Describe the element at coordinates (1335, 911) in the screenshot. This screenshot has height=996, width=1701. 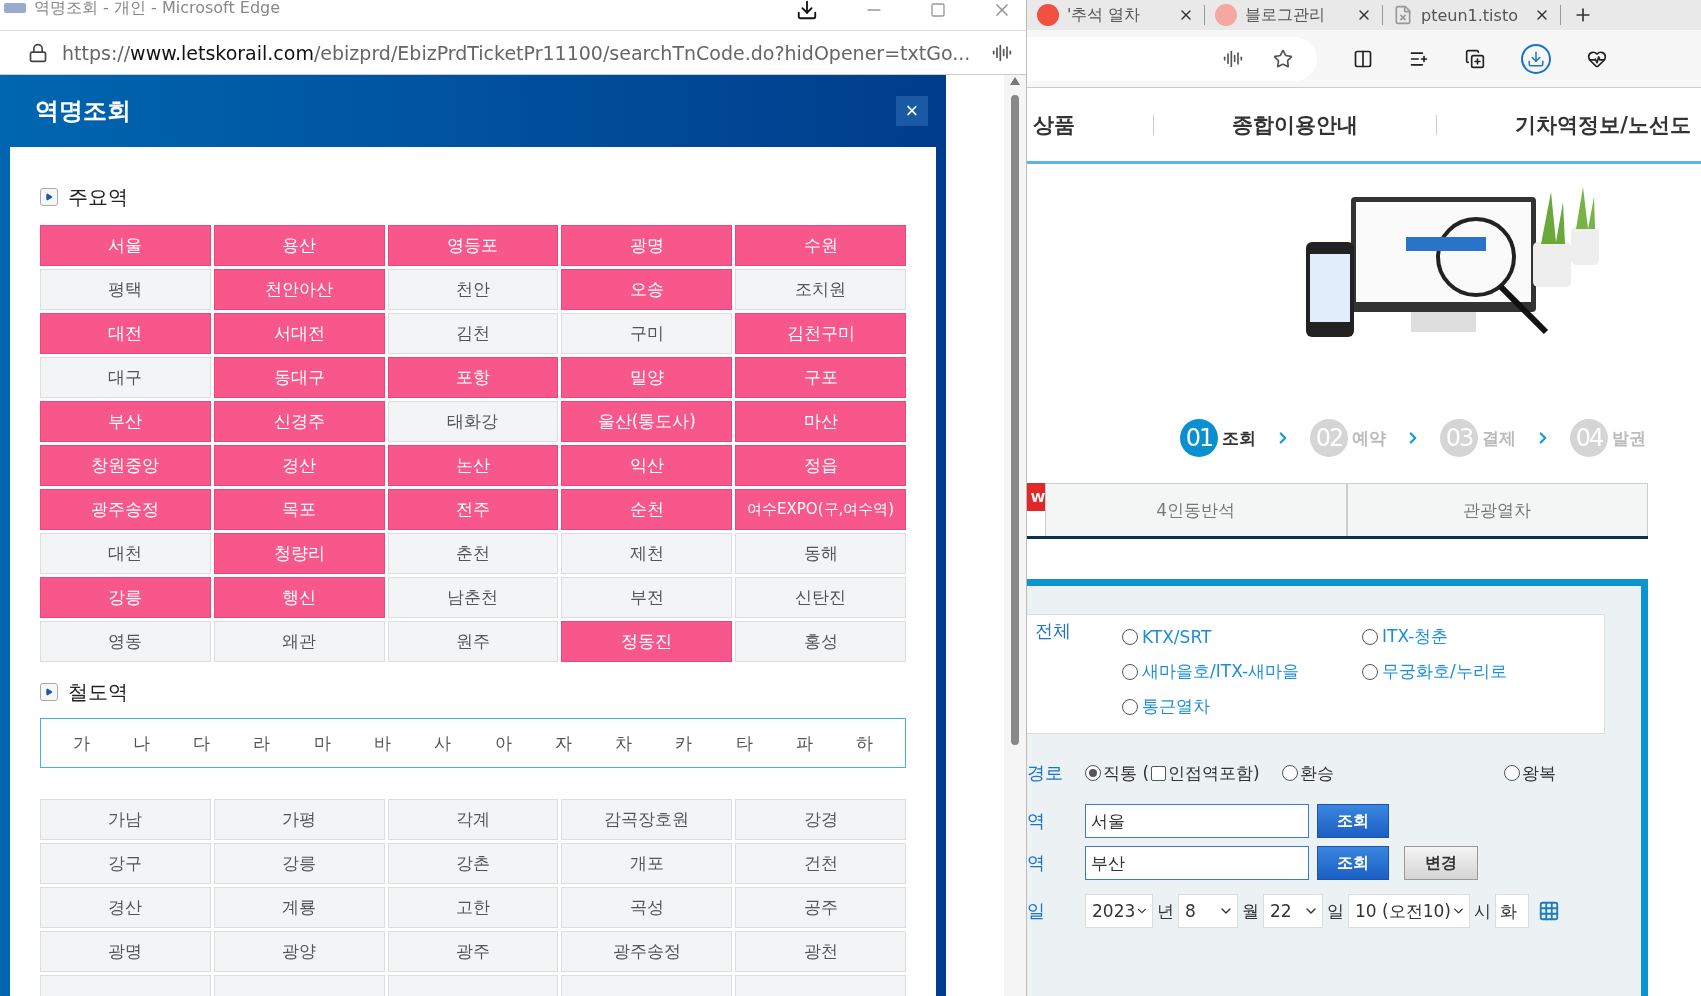
I see `unit-label: 일` at that location.